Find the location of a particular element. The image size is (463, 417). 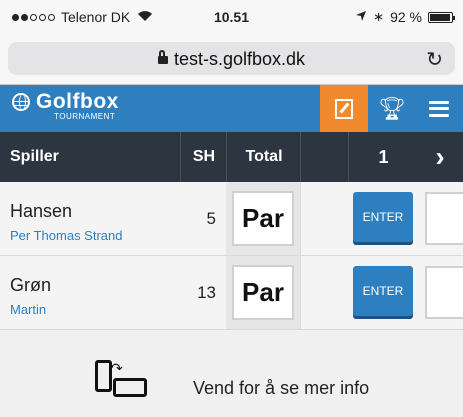

address-bar: test-s.golfbox.dk ↻ is located at coordinates (231, 58).